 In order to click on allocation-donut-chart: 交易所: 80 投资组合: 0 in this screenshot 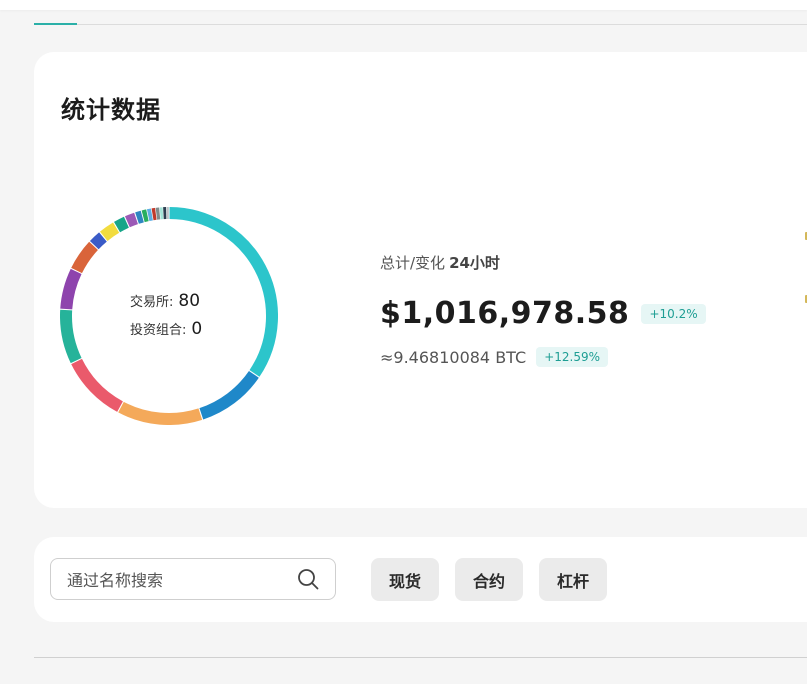, I will do `click(169, 316)`.